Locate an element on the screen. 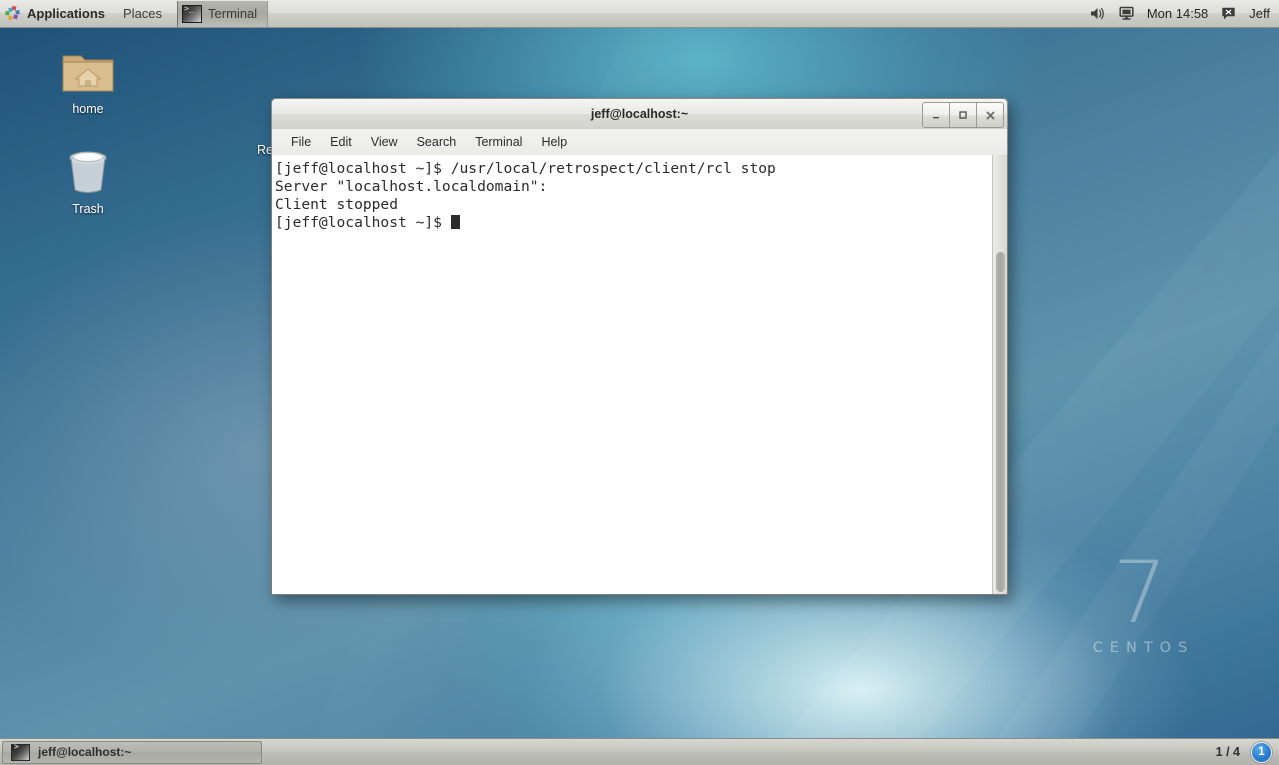 Image resolution: width=1279 pixels, height=765 pixels. menu-item-file: File is located at coordinates (301, 142).